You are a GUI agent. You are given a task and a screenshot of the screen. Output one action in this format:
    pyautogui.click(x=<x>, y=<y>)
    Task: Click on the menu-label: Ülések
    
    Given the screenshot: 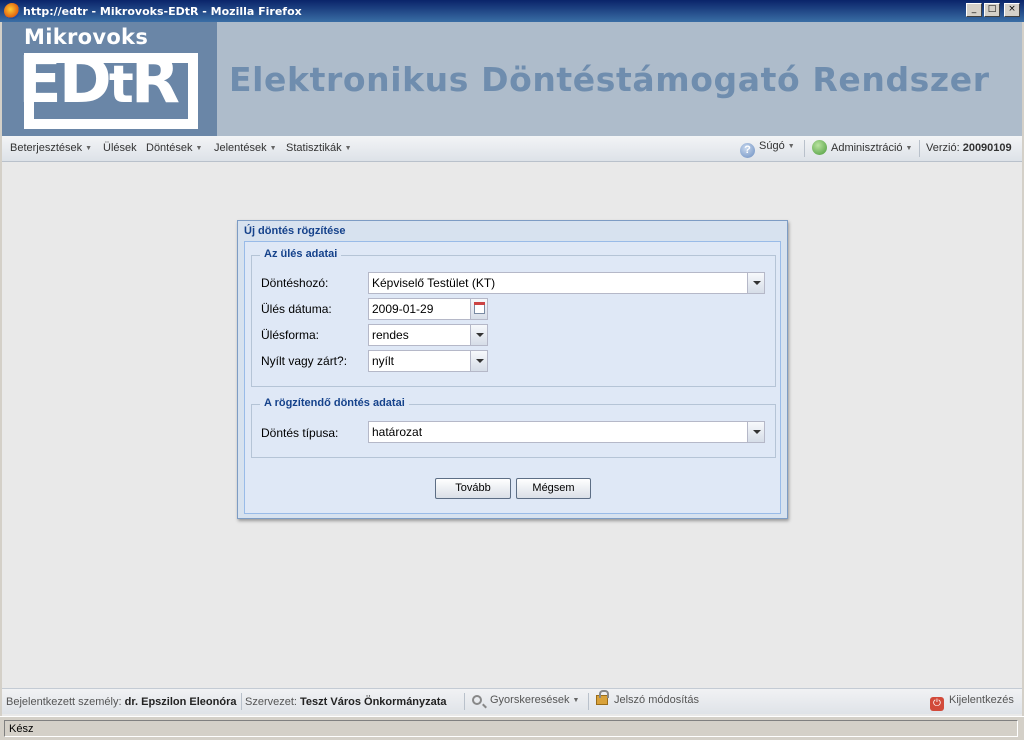 What is the action you would take?
    pyautogui.click(x=120, y=148)
    